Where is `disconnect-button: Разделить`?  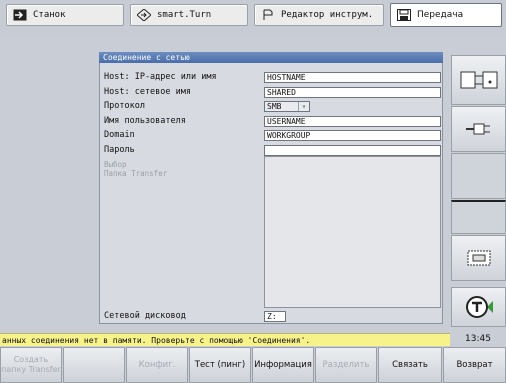 disconnect-button: Разделить is located at coordinates (346, 365).